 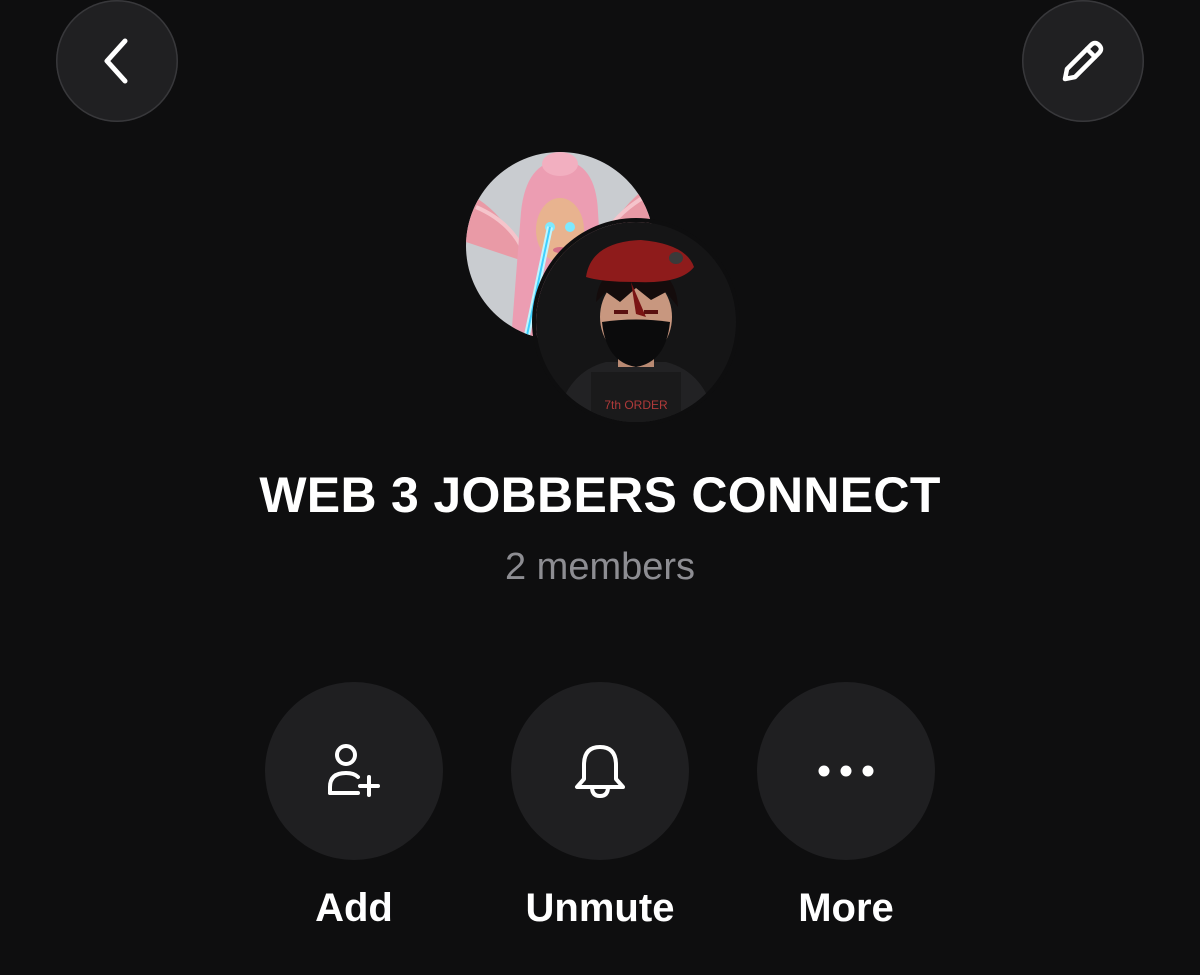 I want to click on add-label: Add, so click(x=354, y=908).